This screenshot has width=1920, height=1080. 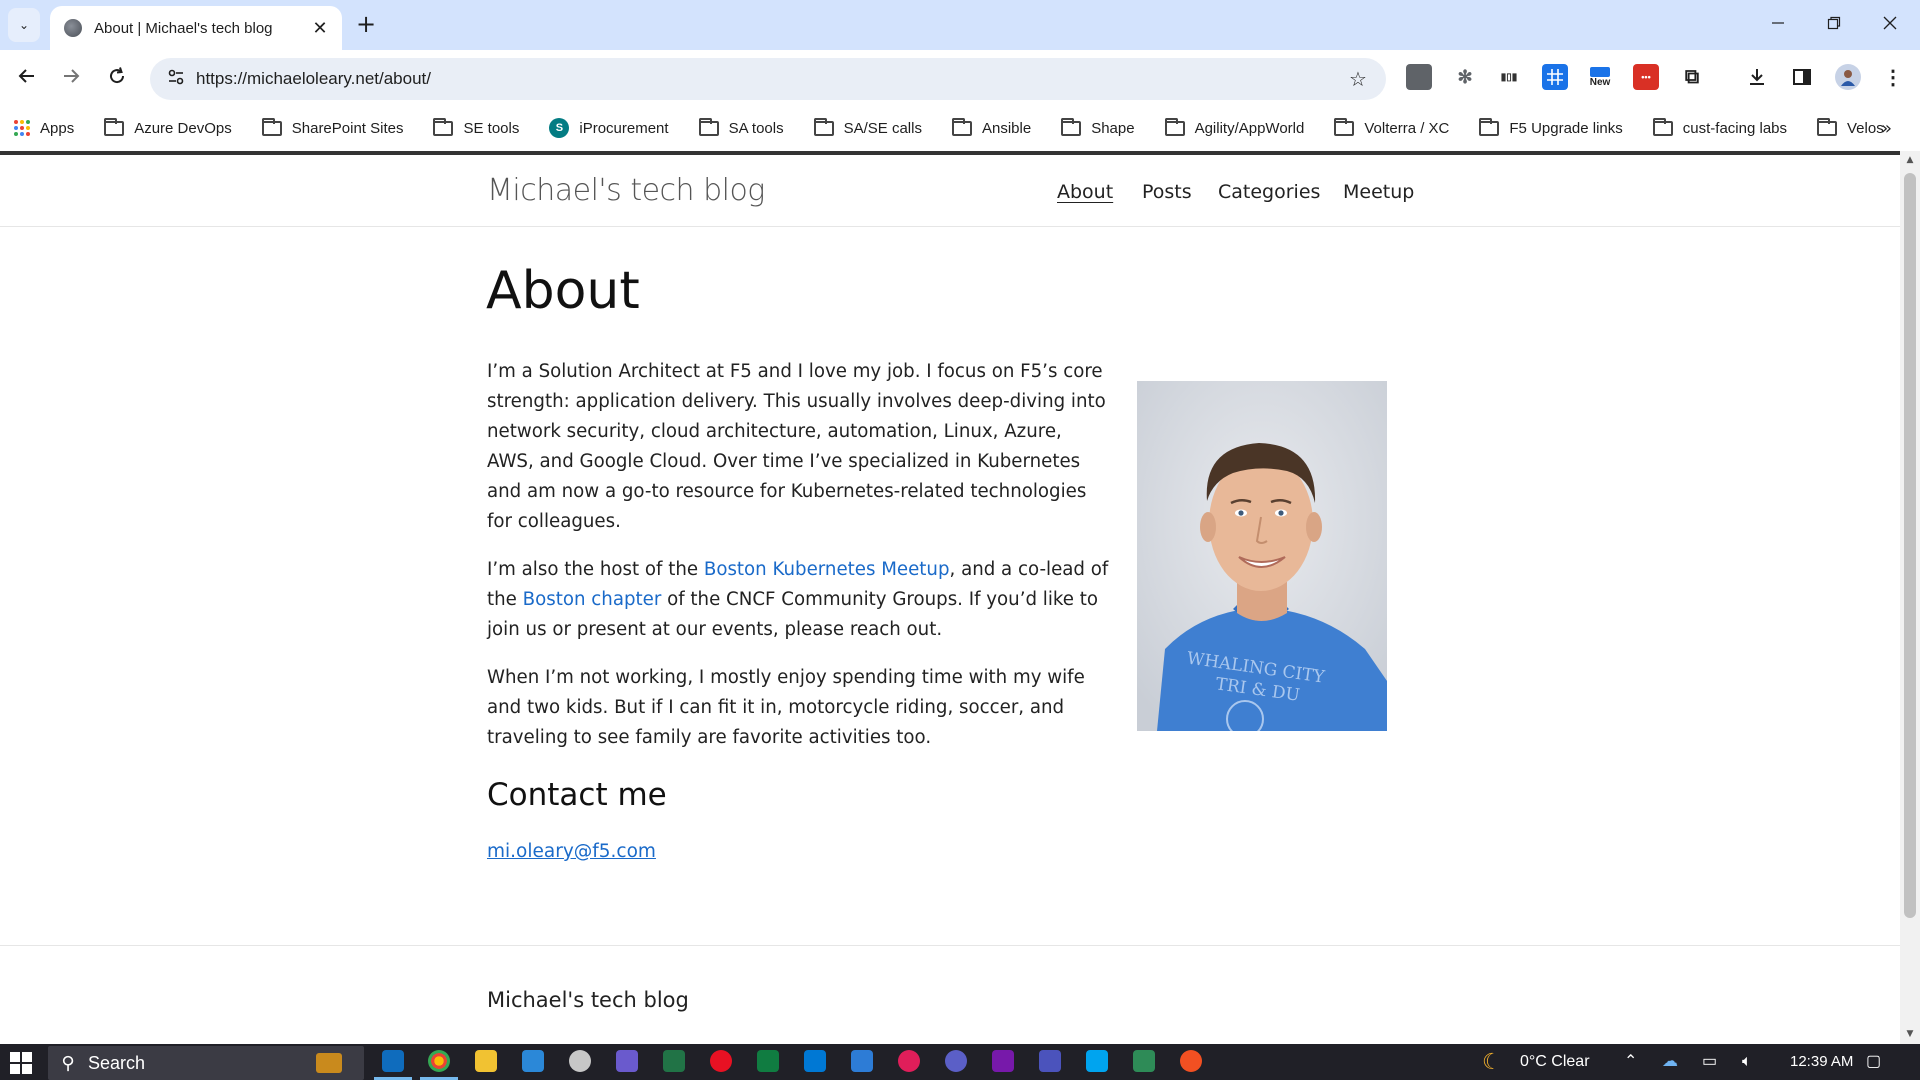 I want to click on teams-icon, so click(x=1050, y=1061).